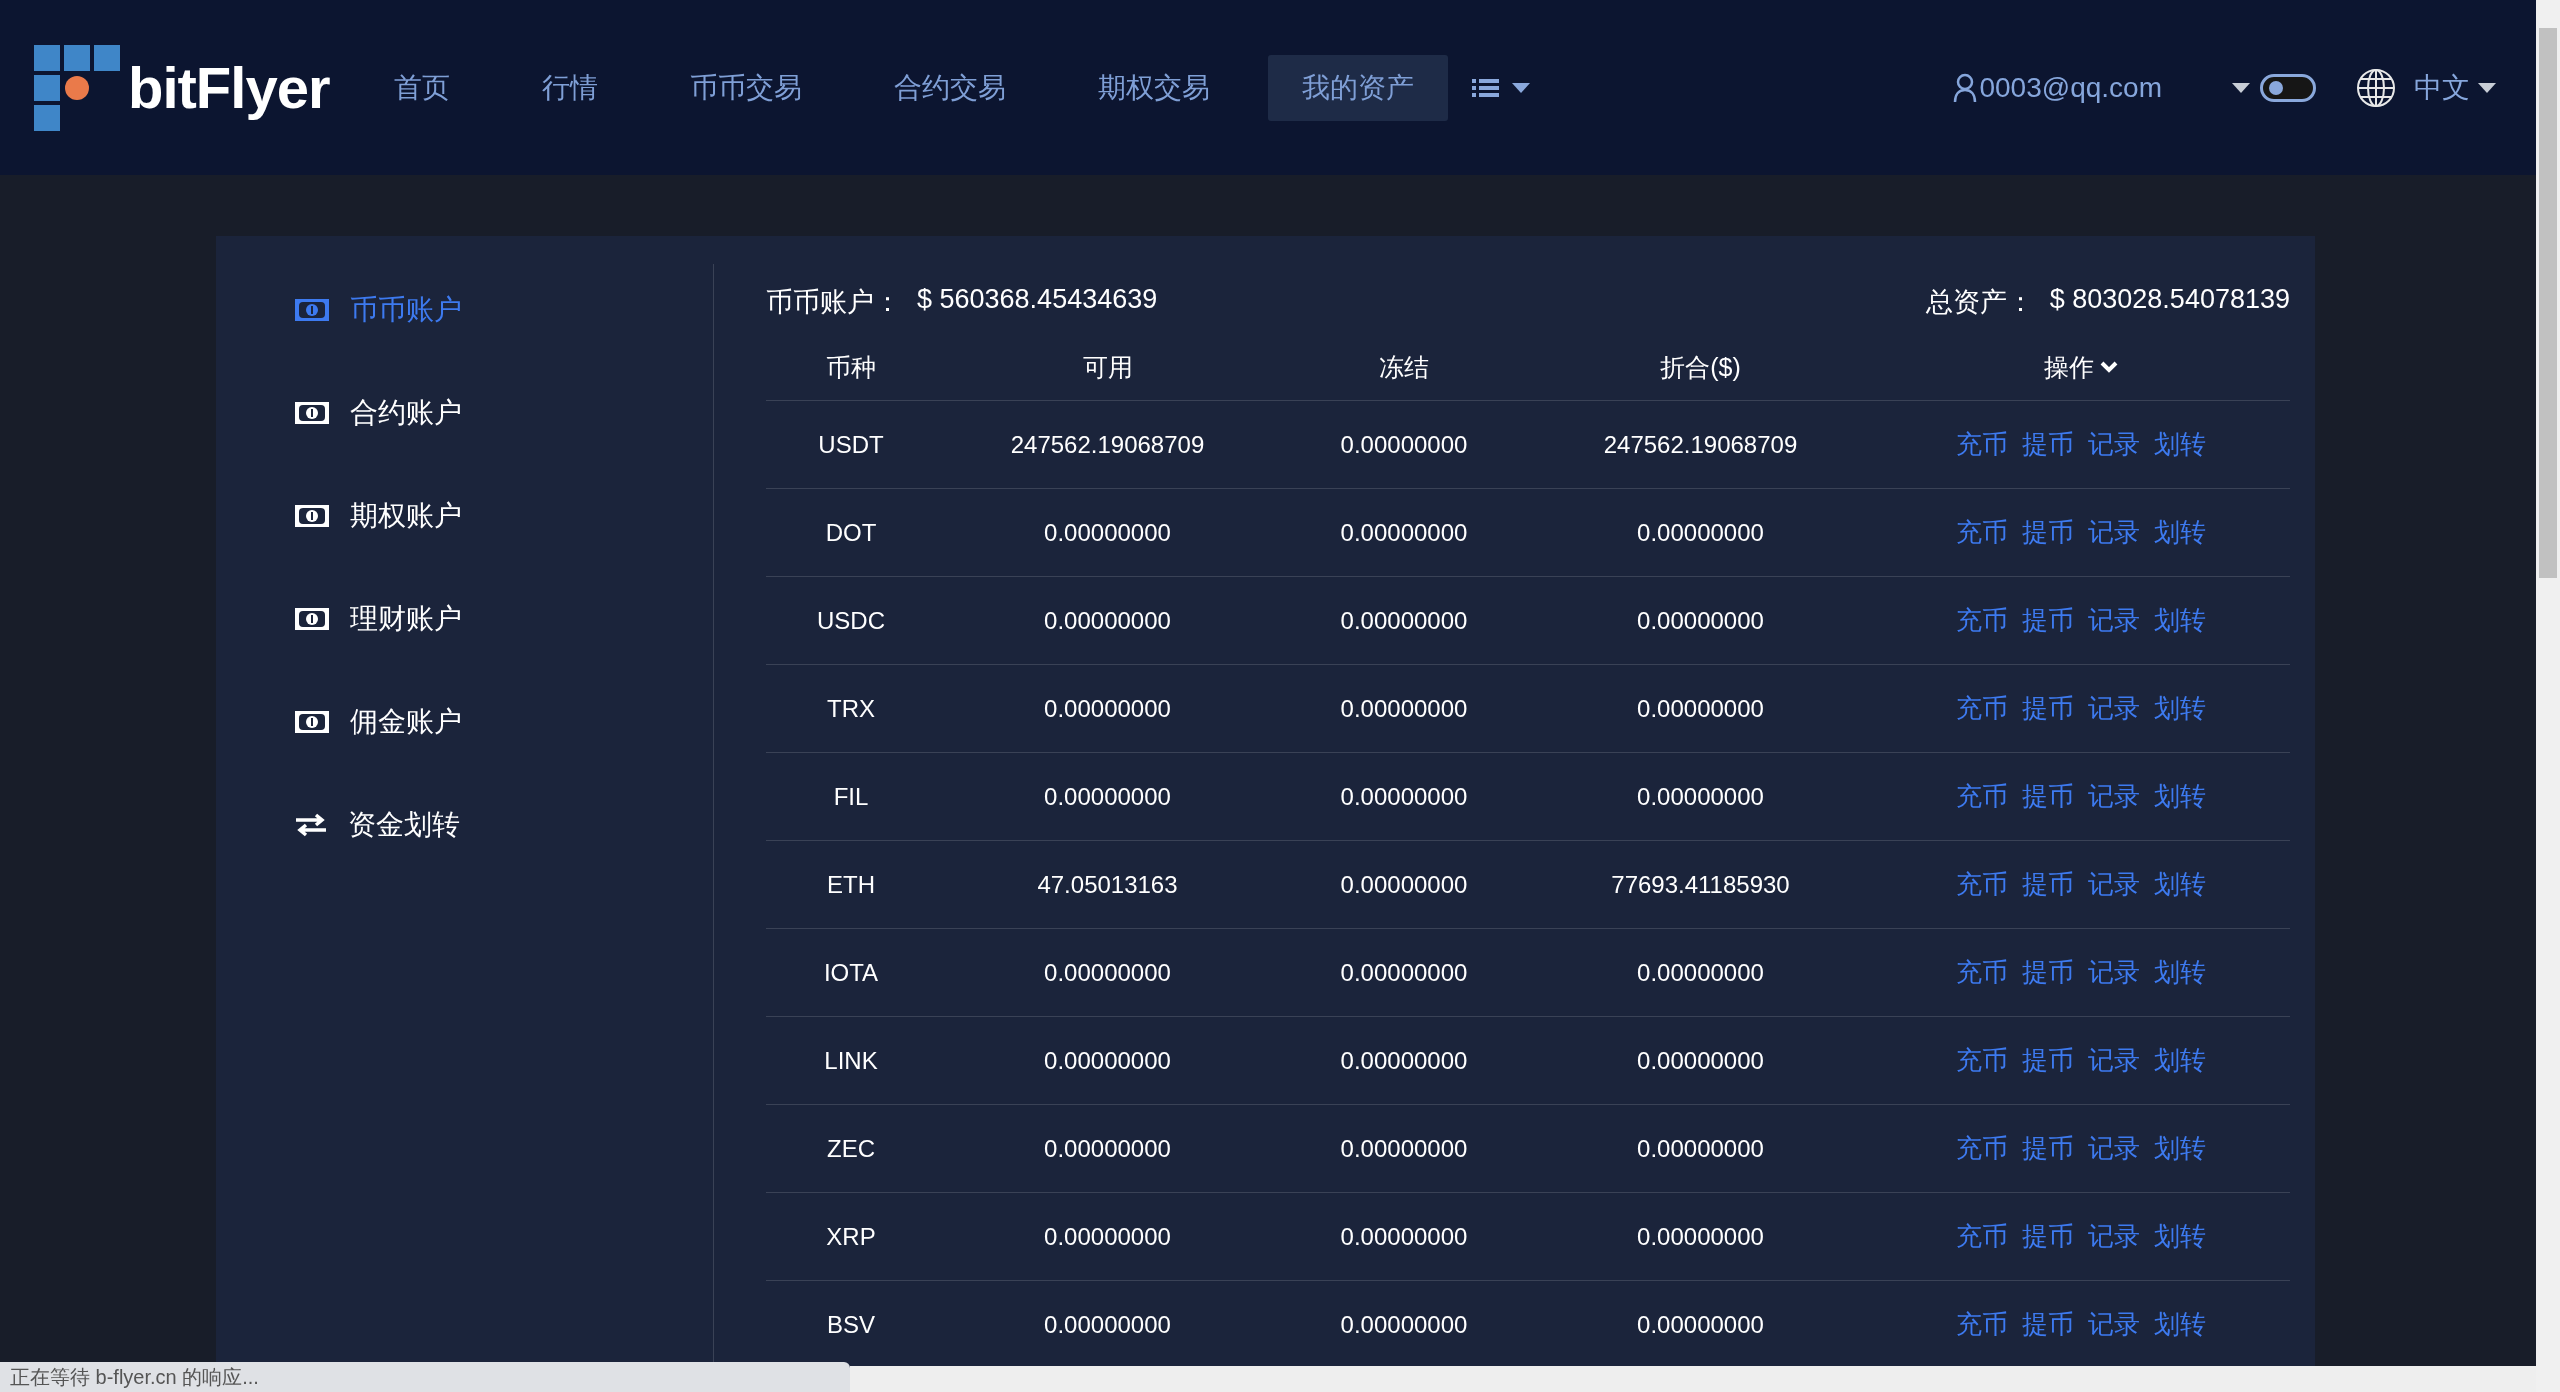 The image size is (2560, 1392). I want to click on globe-icon, so click(2376, 87).